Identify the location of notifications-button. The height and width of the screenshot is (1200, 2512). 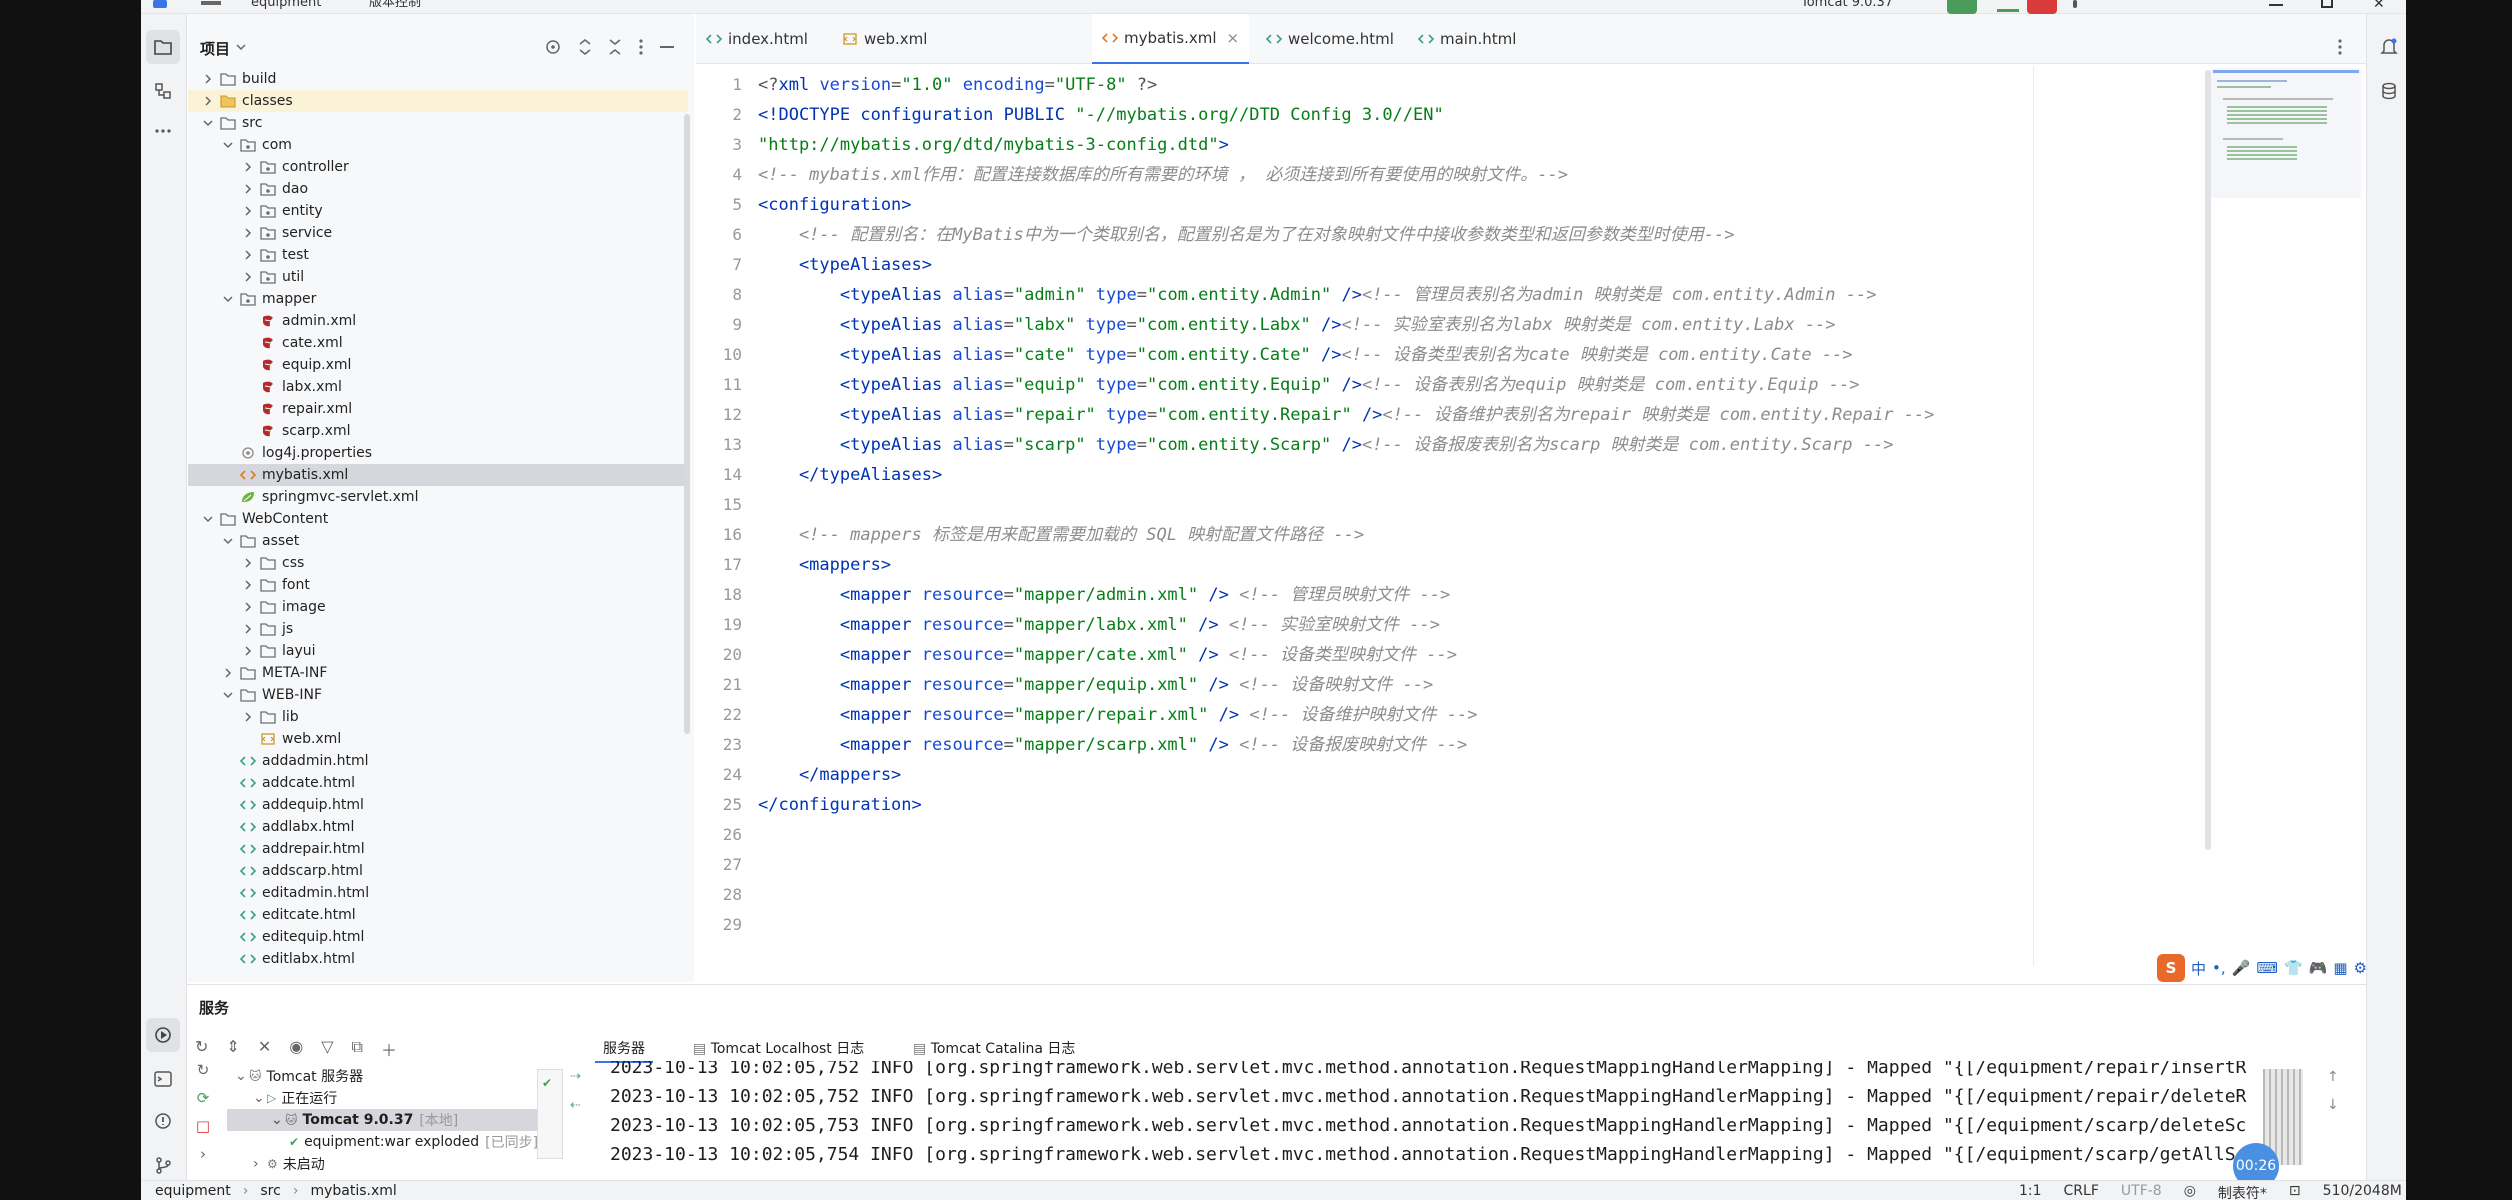
(2389, 47).